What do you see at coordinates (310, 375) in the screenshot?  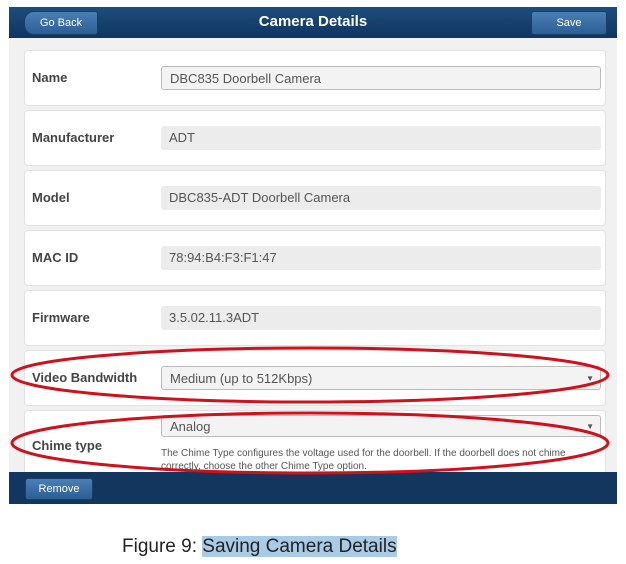 I see `video-bandwidth-highlight-ellipse` at bounding box center [310, 375].